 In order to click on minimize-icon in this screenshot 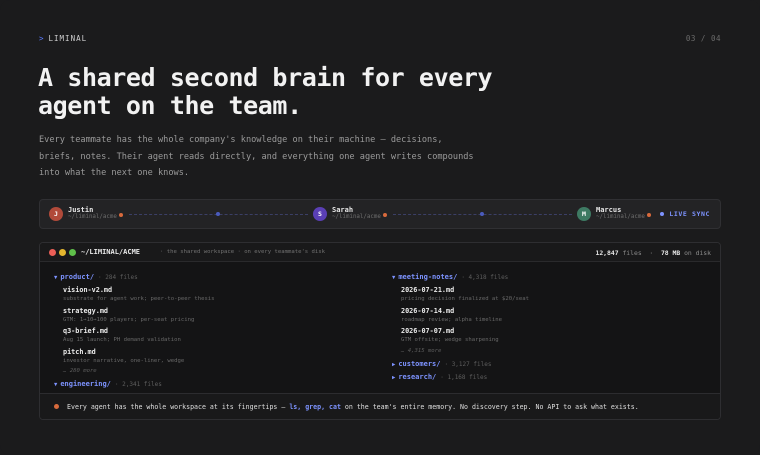, I will do `click(62, 252)`.